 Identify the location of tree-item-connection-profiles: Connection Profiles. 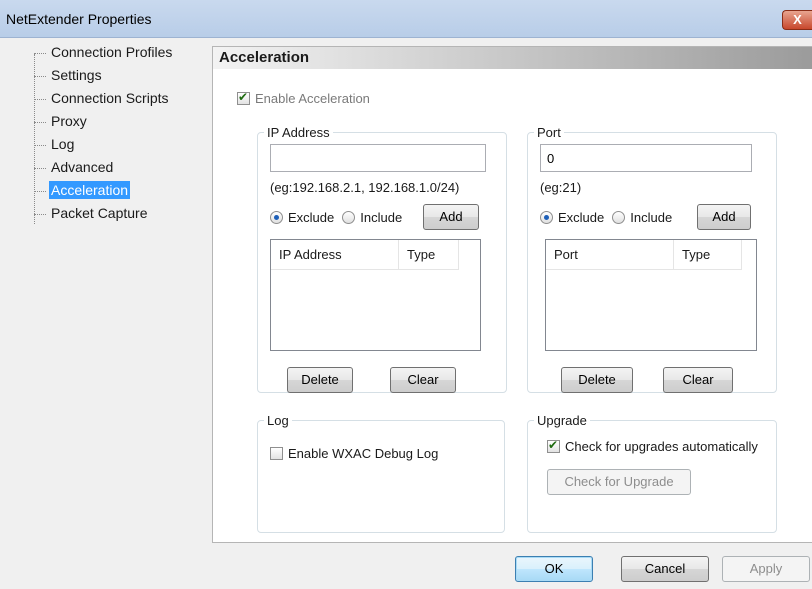
(104, 55).